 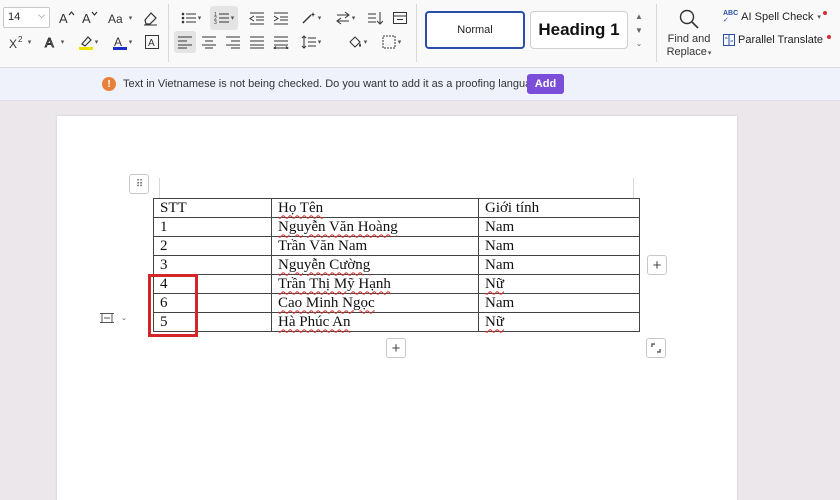 What do you see at coordinates (657, 265) in the screenshot?
I see `add-column-button: +` at bounding box center [657, 265].